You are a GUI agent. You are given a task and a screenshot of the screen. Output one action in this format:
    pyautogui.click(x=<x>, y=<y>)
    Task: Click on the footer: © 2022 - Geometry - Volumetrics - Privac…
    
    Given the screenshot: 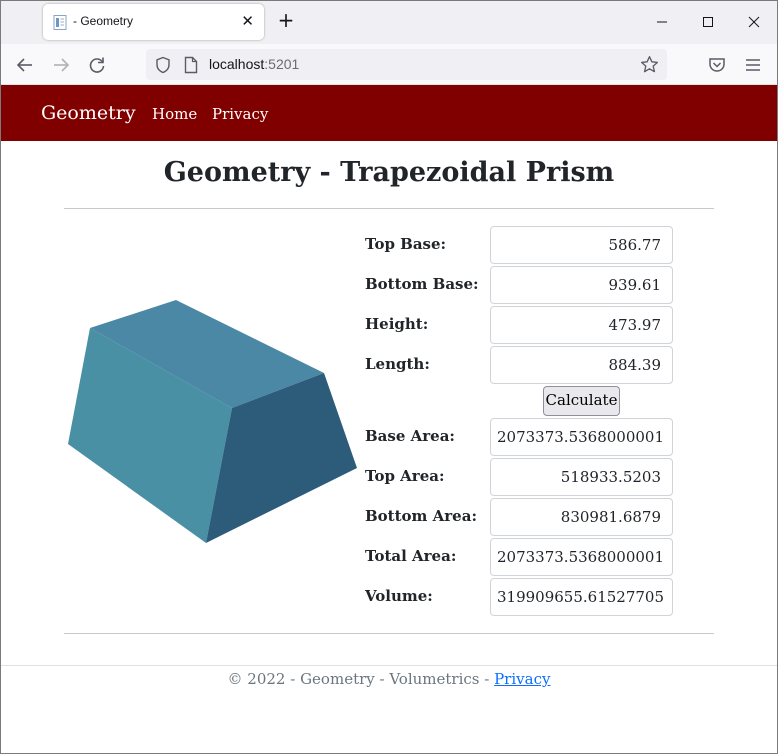 What is the action you would take?
    pyautogui.click(x=389, y=679)
    